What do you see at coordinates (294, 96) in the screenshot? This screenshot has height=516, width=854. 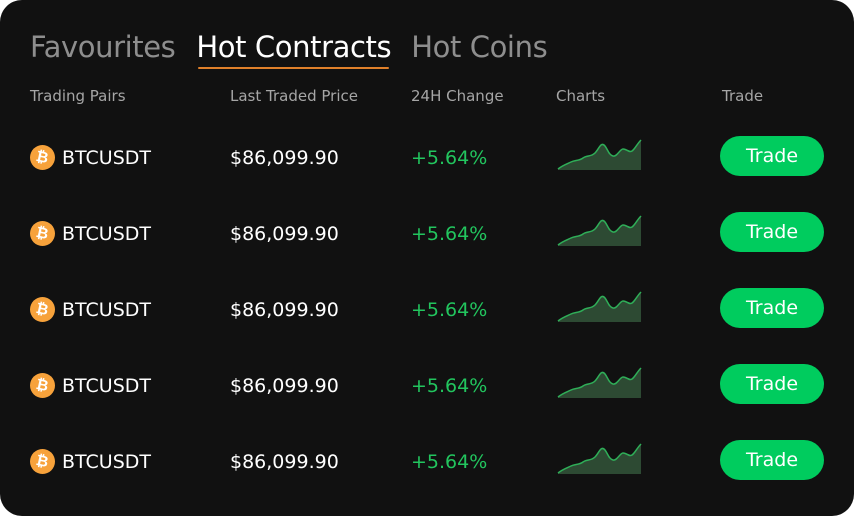 I see `column-header-last-traded-price: Last Traded Price` at bounding box center [294, 96].